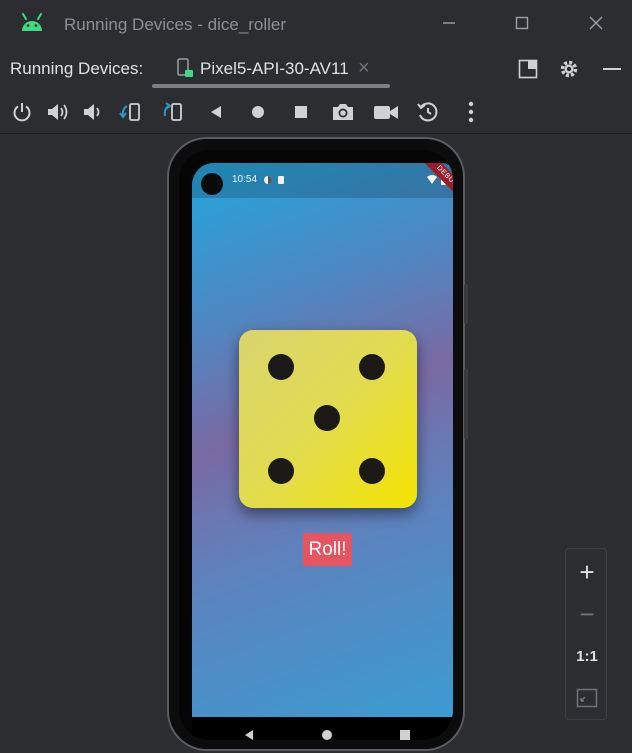 The height and width of the screenshot is (753, 632). I want to click on gear-icon, so click(569, 69).